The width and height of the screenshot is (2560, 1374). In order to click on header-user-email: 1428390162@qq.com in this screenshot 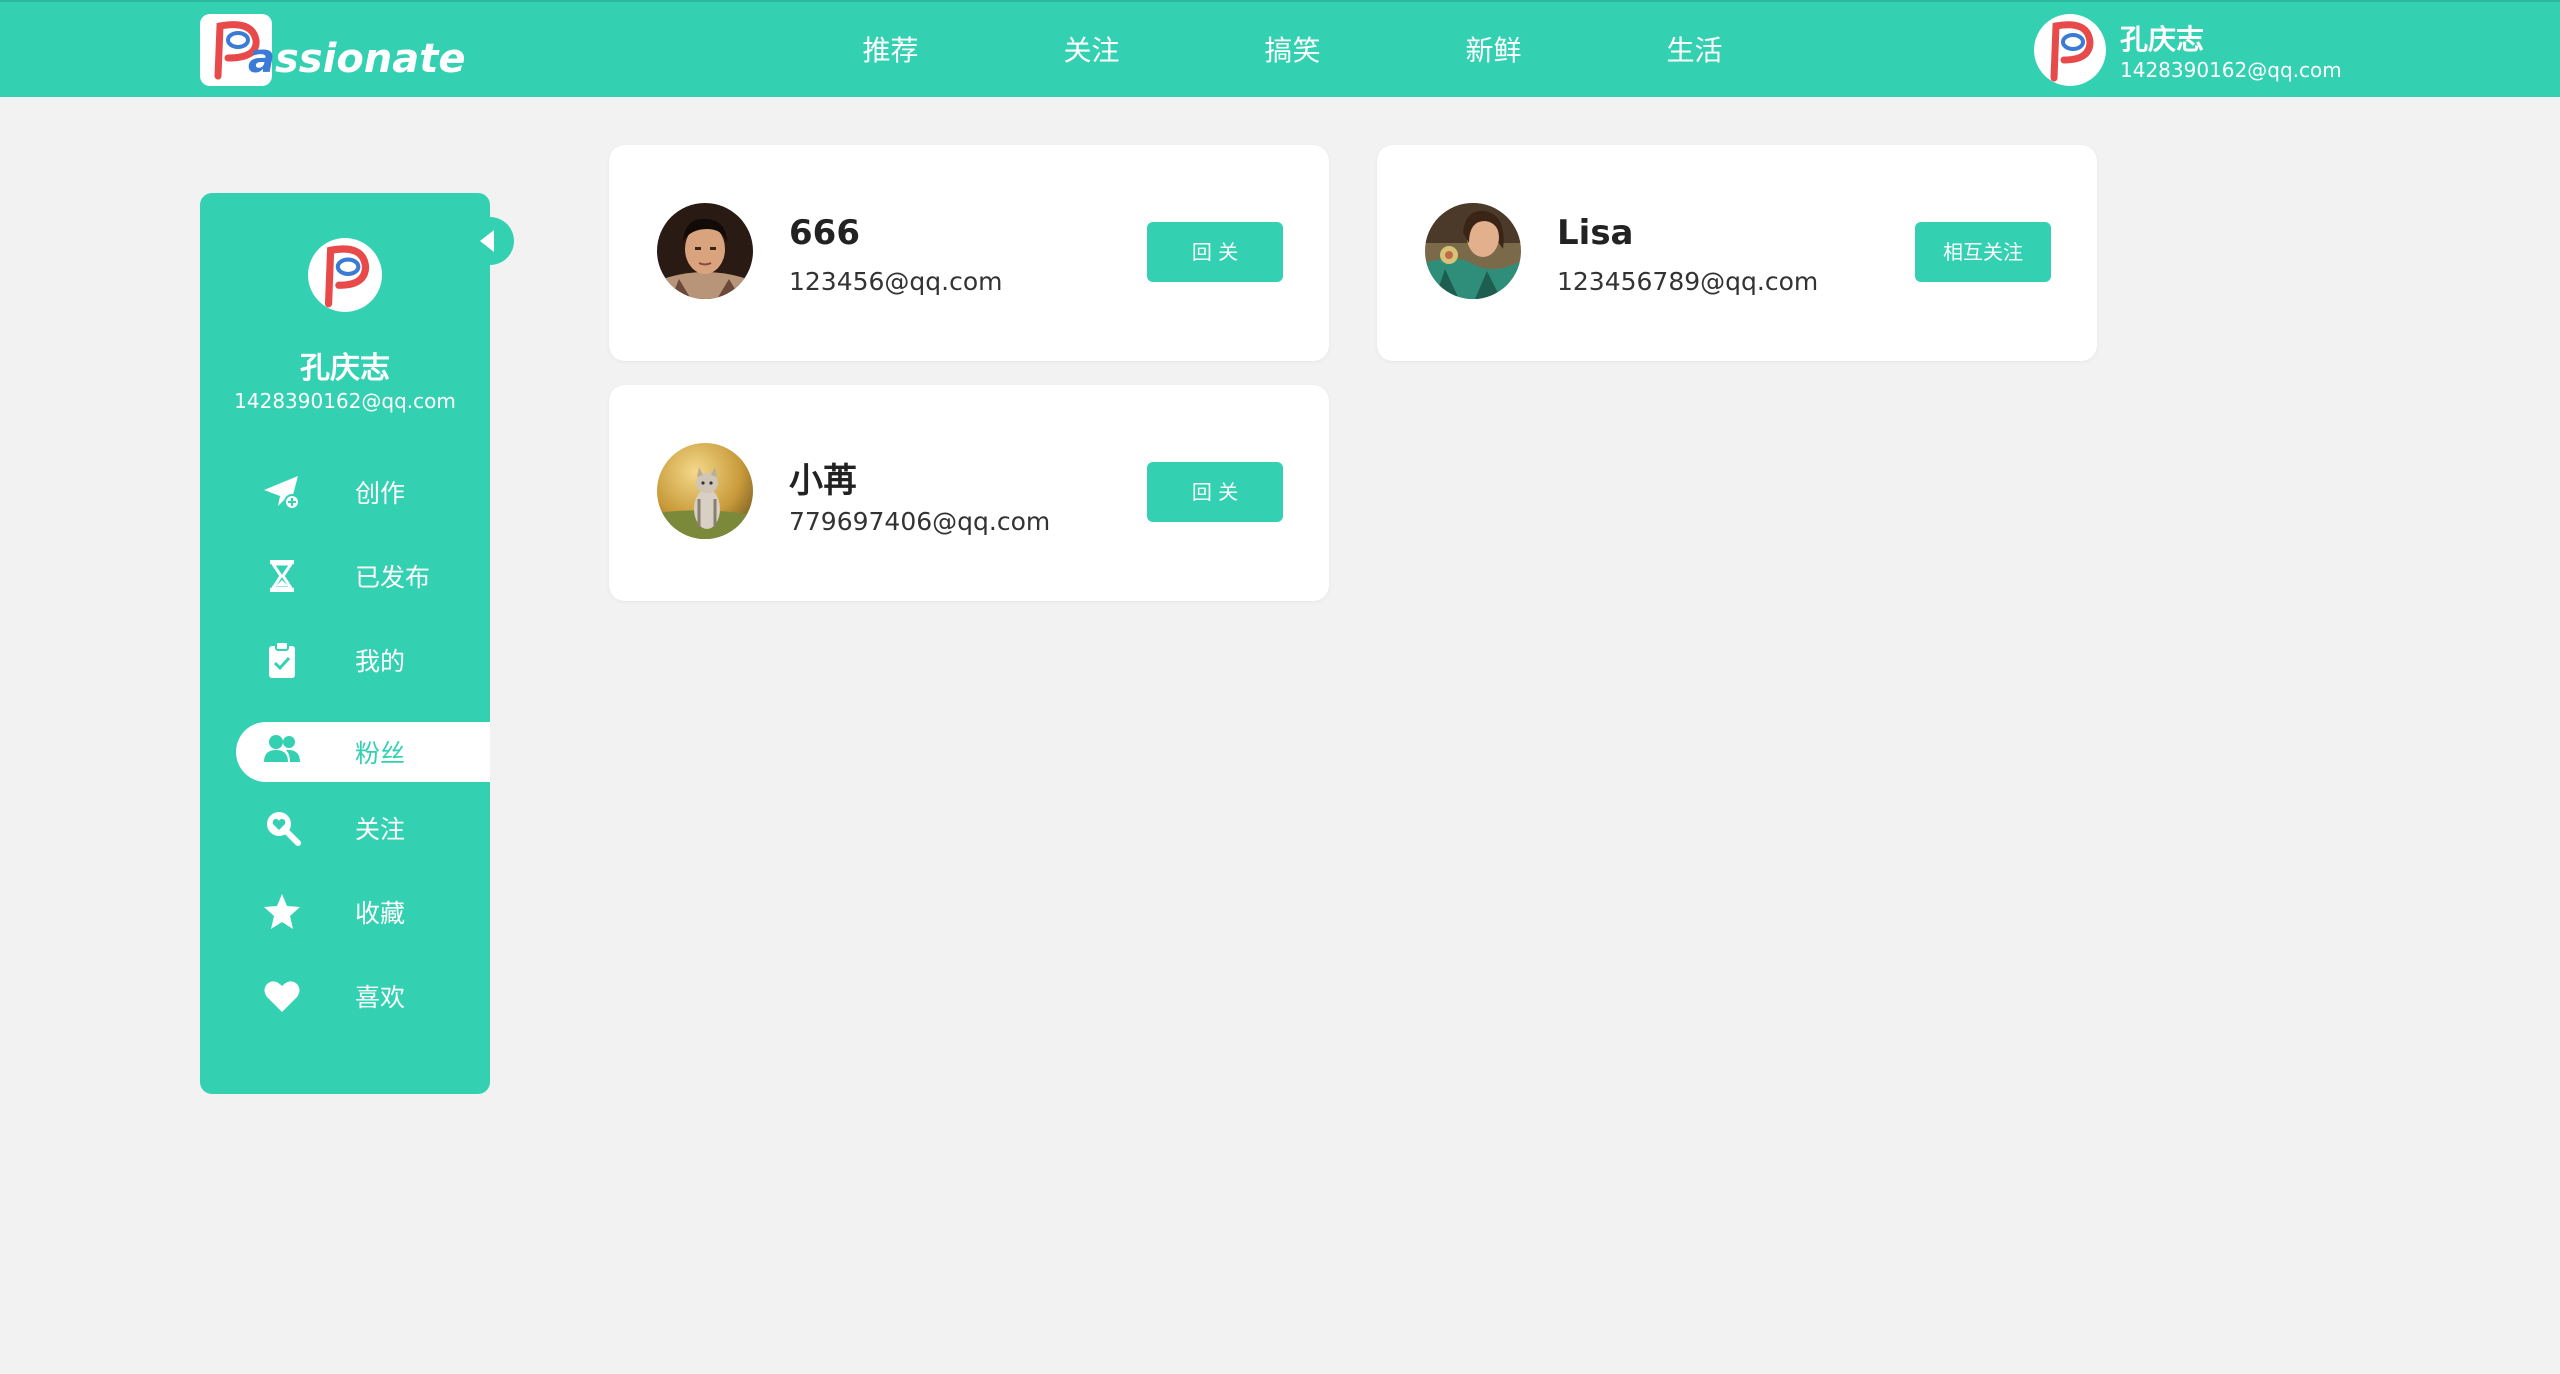, I will do `click(2231, 70)`.